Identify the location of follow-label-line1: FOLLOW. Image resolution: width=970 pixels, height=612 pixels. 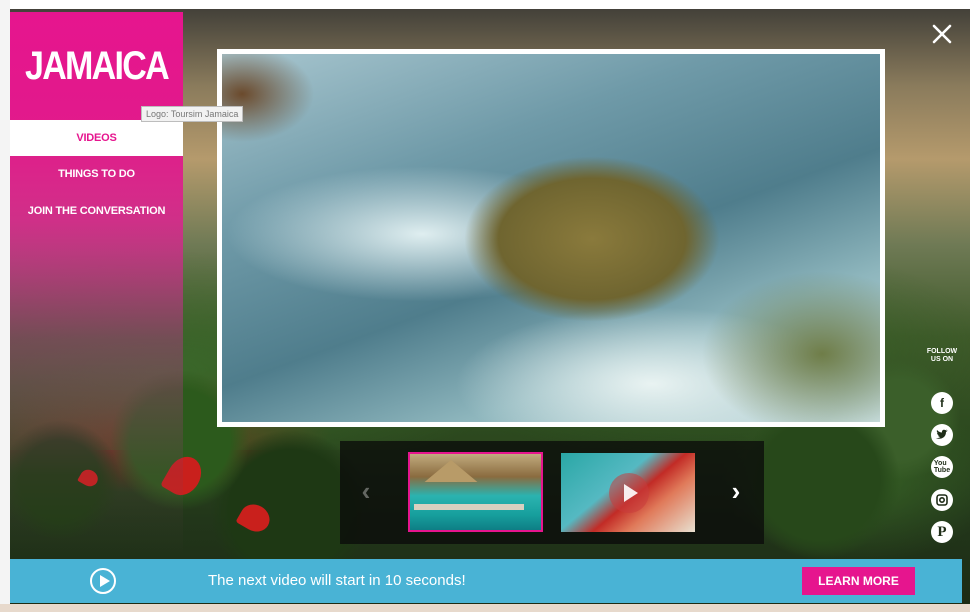
(942, 351).